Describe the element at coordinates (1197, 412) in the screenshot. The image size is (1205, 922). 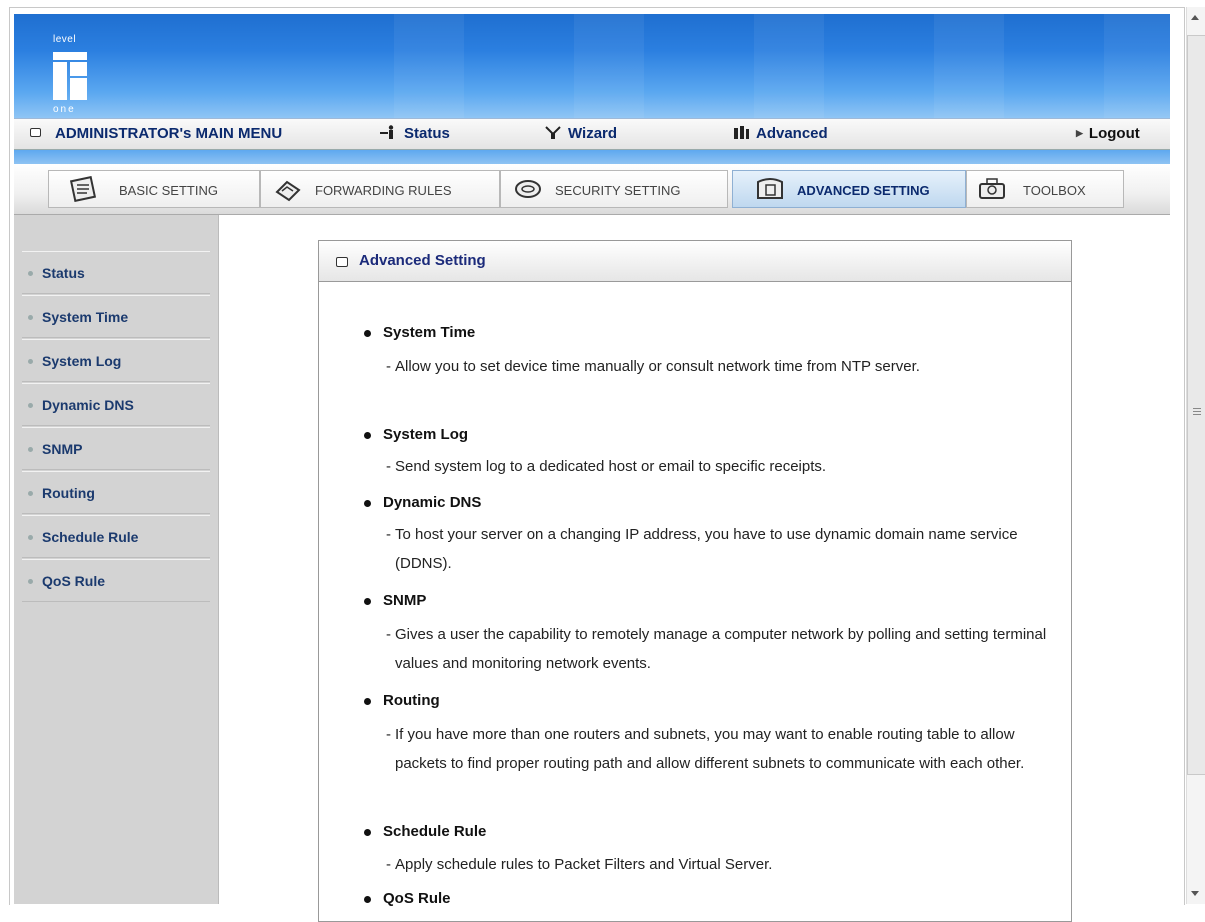
I see `grip-icon` at that location.